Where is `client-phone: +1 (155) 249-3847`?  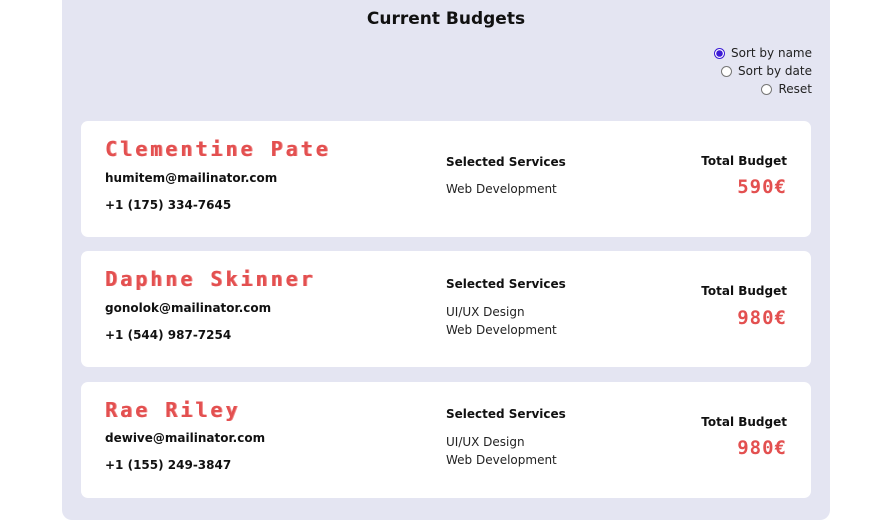 client-phone: +1 (155) 249-3847 is located at coordinates (168, 465).